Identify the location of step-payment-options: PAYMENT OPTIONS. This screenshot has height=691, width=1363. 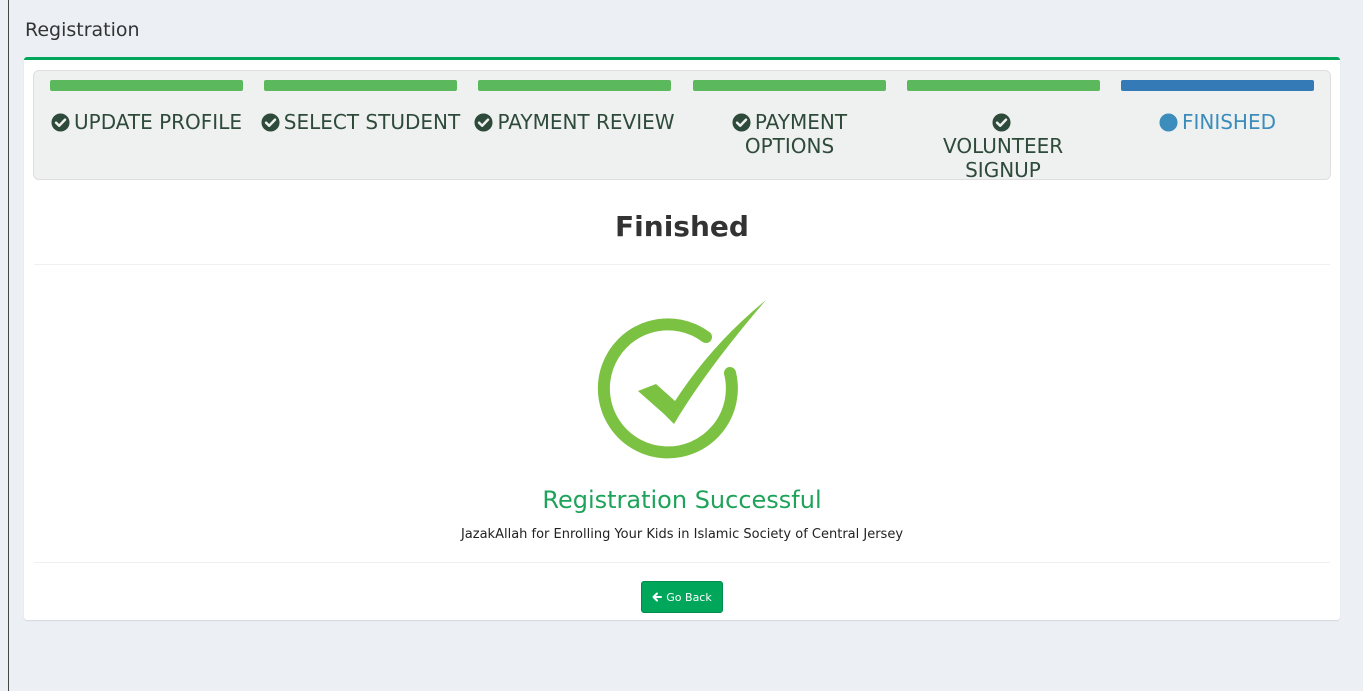
(789, 127).